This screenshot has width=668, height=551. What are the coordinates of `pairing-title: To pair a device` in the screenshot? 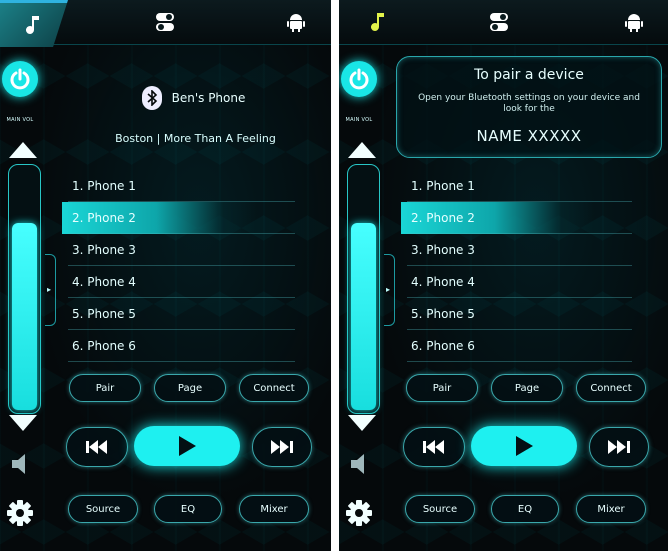 It's located at (529, 75).